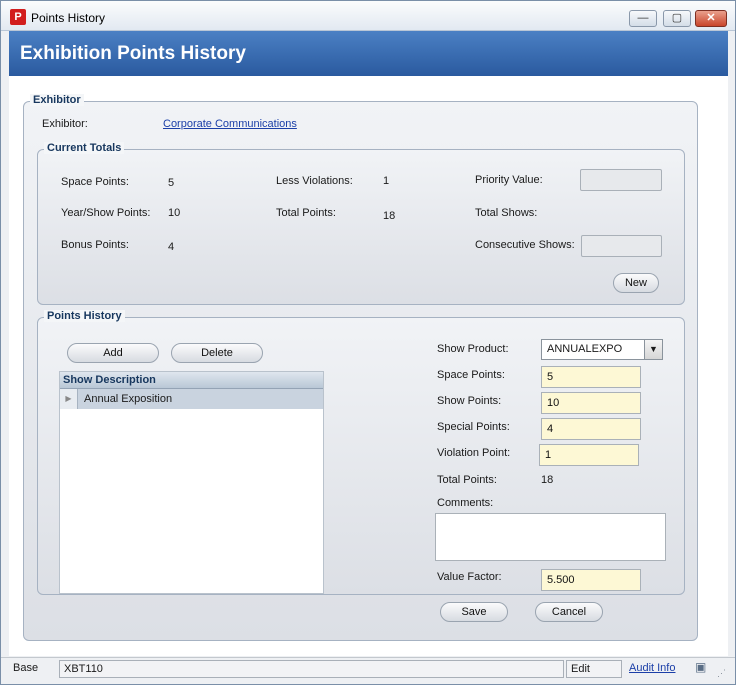  I want to click on show-points-label: Show Points:, so click(469, 401).